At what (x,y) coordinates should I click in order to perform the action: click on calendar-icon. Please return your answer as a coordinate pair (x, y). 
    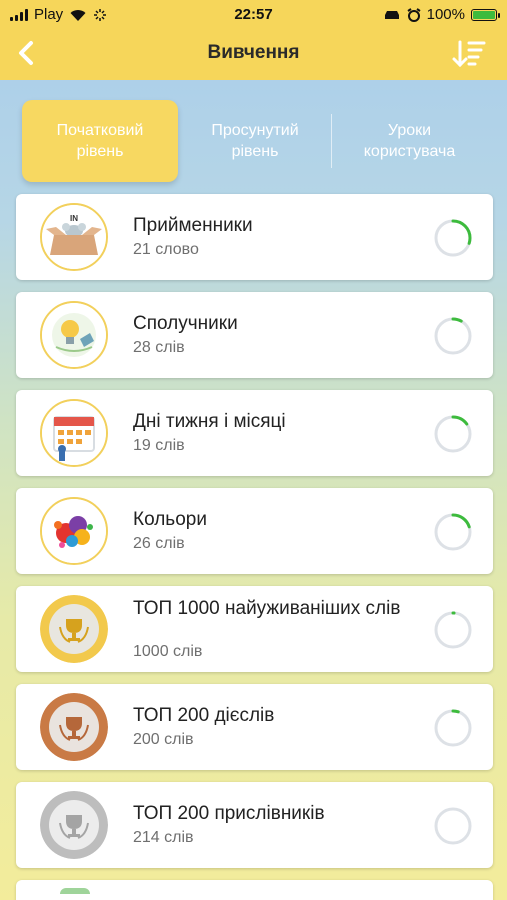
    Looking at the image, I should click on (74, 433).